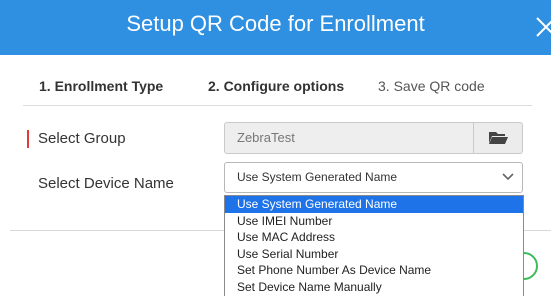 This screenshot has height=296, width=551. What do you see at coordinates (374, 237) in the screenshot?
I see `dropdown-option: Use MAC Address` at bounding box center [374, 237].